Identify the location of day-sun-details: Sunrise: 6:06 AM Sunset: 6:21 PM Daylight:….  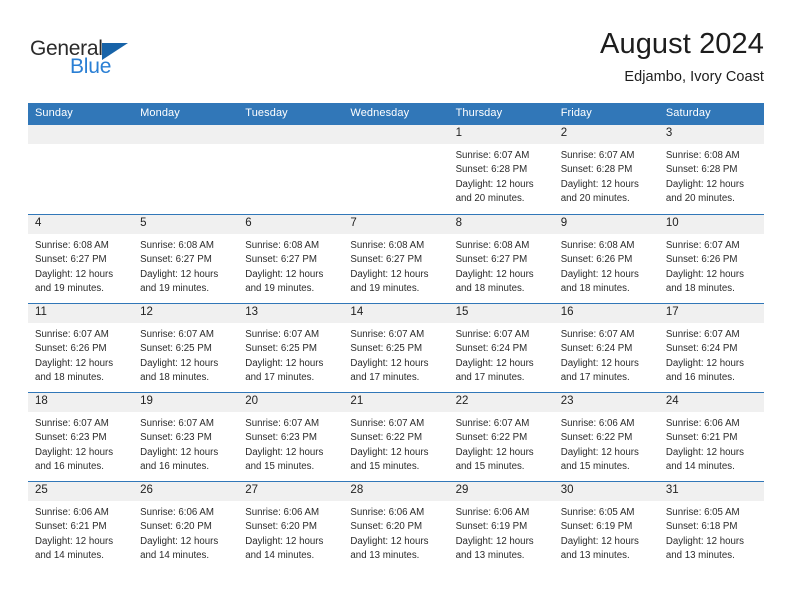
(80, 532).